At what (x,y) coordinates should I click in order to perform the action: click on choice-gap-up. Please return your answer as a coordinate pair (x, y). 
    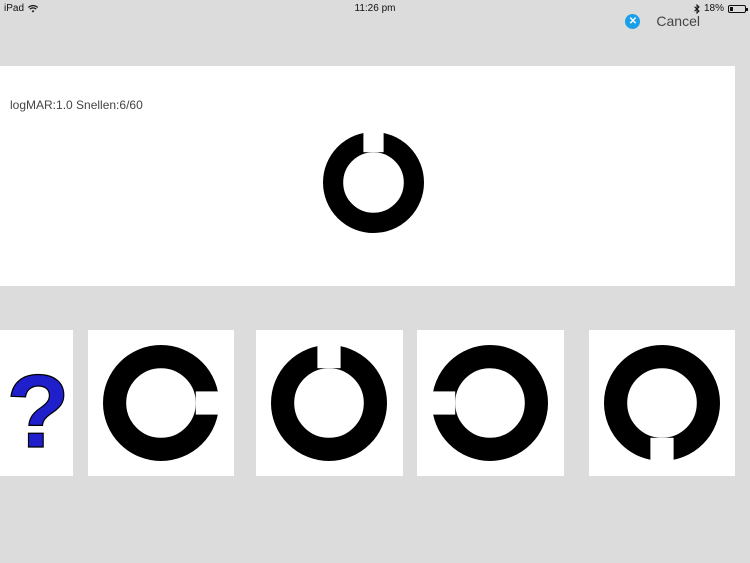
    Looking at the image, I should click on (329, 403).